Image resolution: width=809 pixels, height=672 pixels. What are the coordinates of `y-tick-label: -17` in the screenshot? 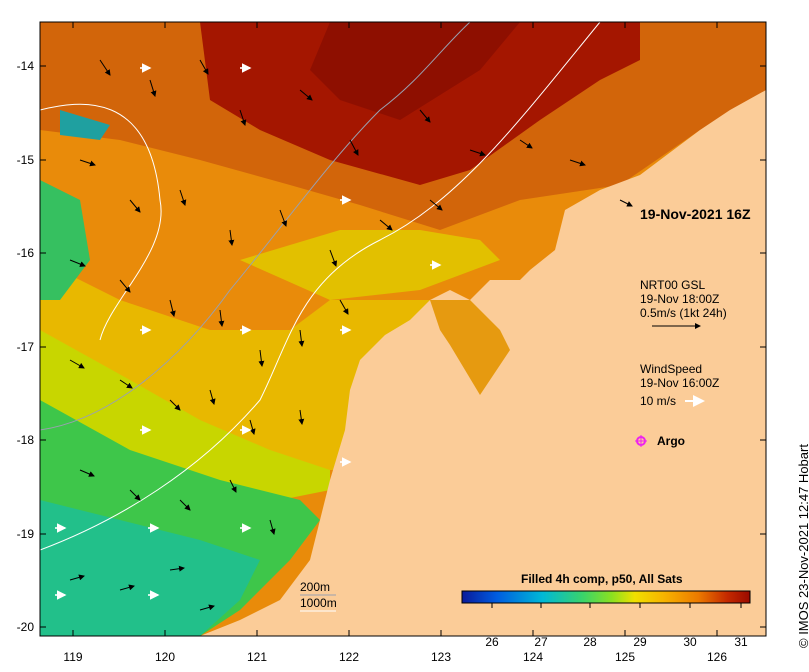 It's located at (25, 347).